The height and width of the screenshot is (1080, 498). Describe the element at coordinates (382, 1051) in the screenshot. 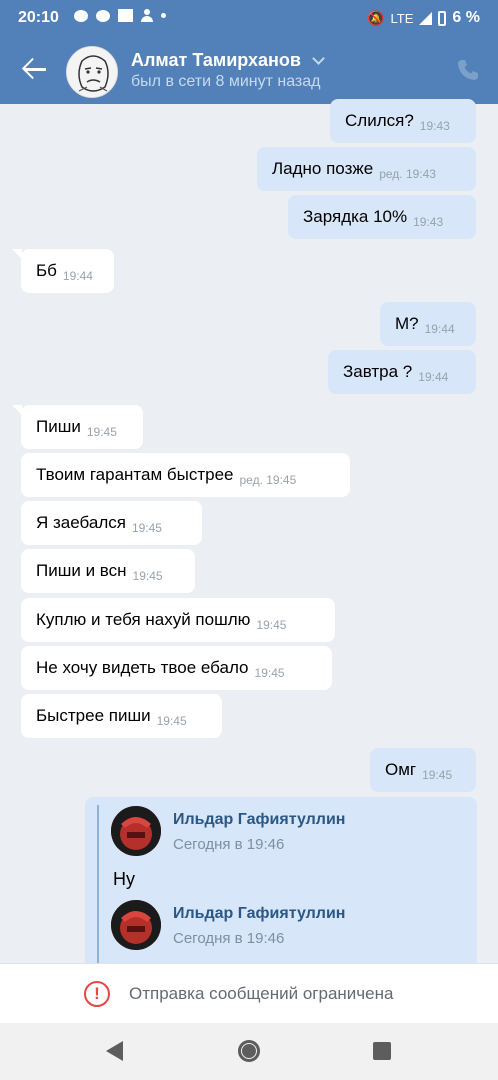

I see `nav-recents-icon` at that location.